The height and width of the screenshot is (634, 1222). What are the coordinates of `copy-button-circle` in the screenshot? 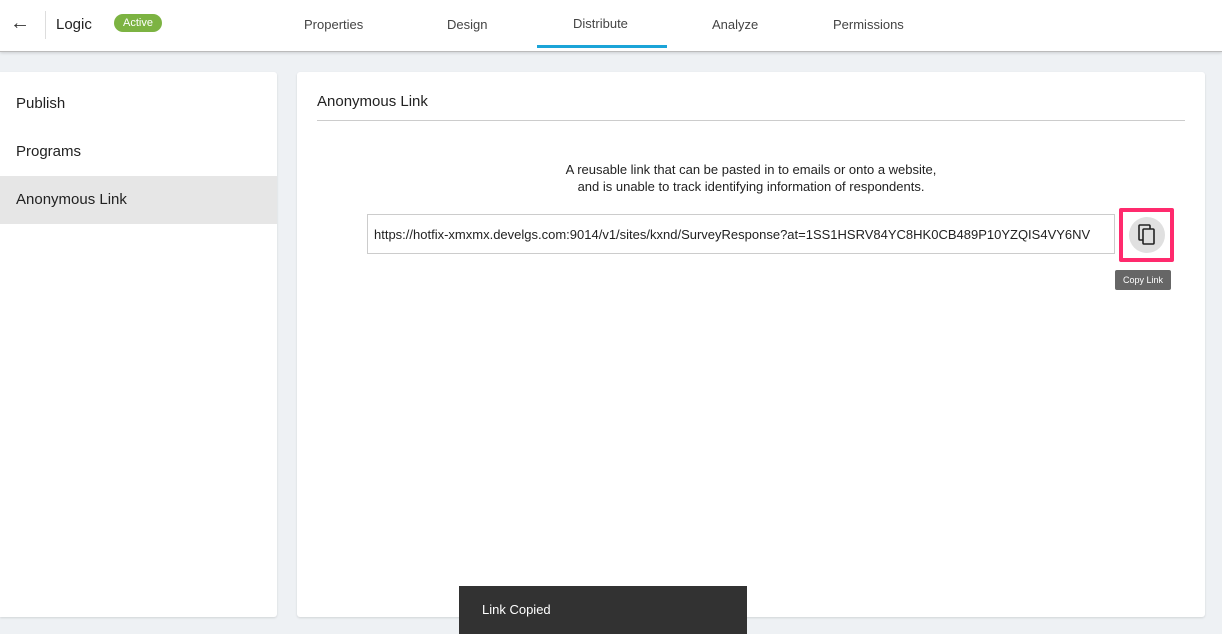 It's located at (1146, 235).